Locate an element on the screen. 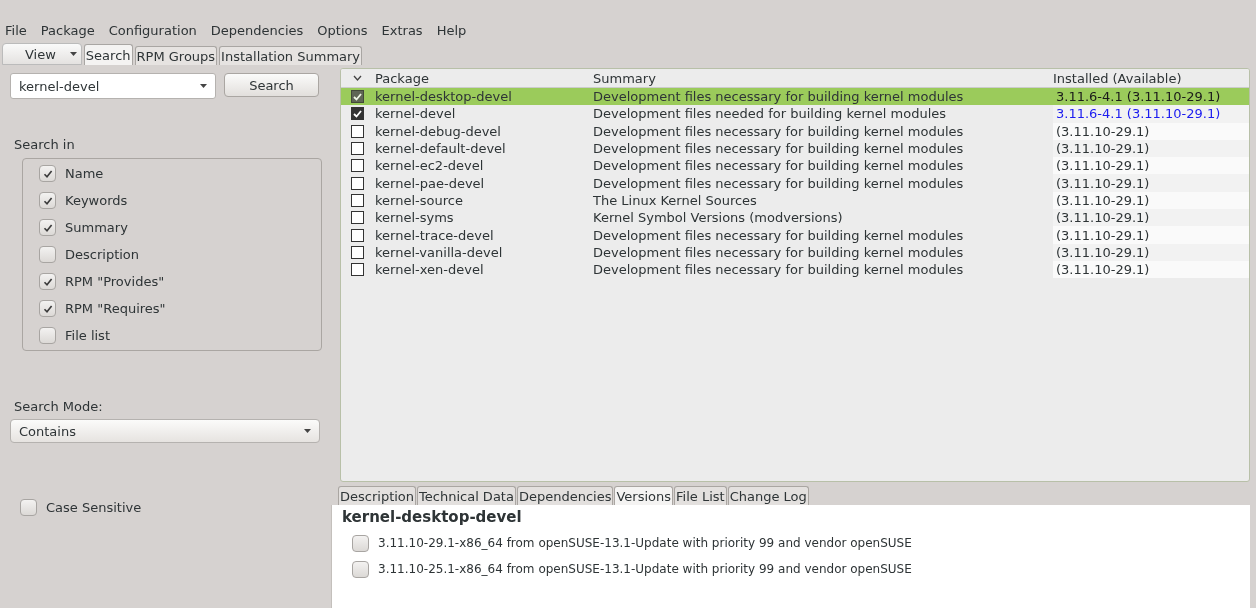 The image size is (1256, 608). table-row: kernel-desktop-devel Development files necessary for building kernel modules 3.11.6-4.1 (3.11.10-29.1) is located at coordinates (795, 97).